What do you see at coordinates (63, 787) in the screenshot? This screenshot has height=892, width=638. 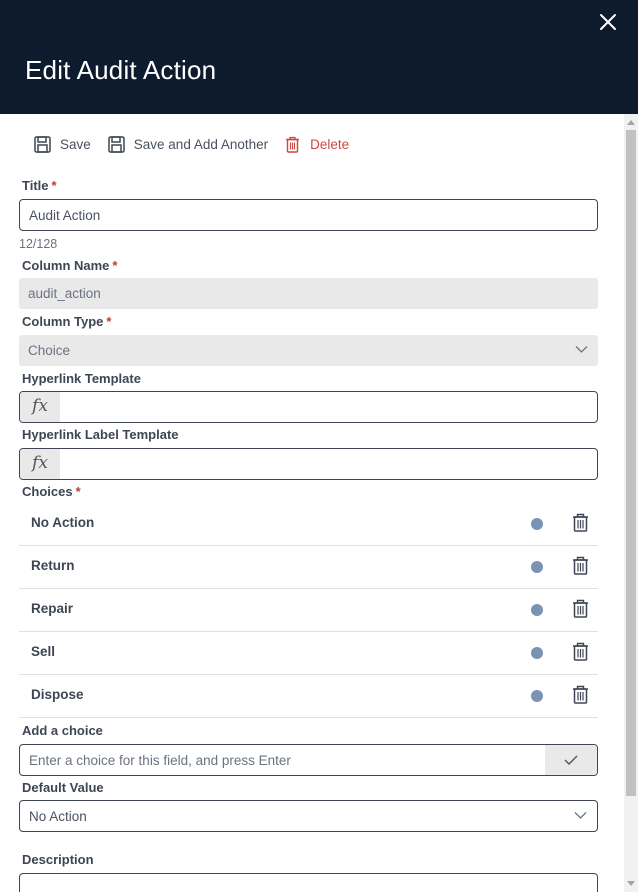 I see `default-value-label: Default Value` at bounding box center [63, 787].